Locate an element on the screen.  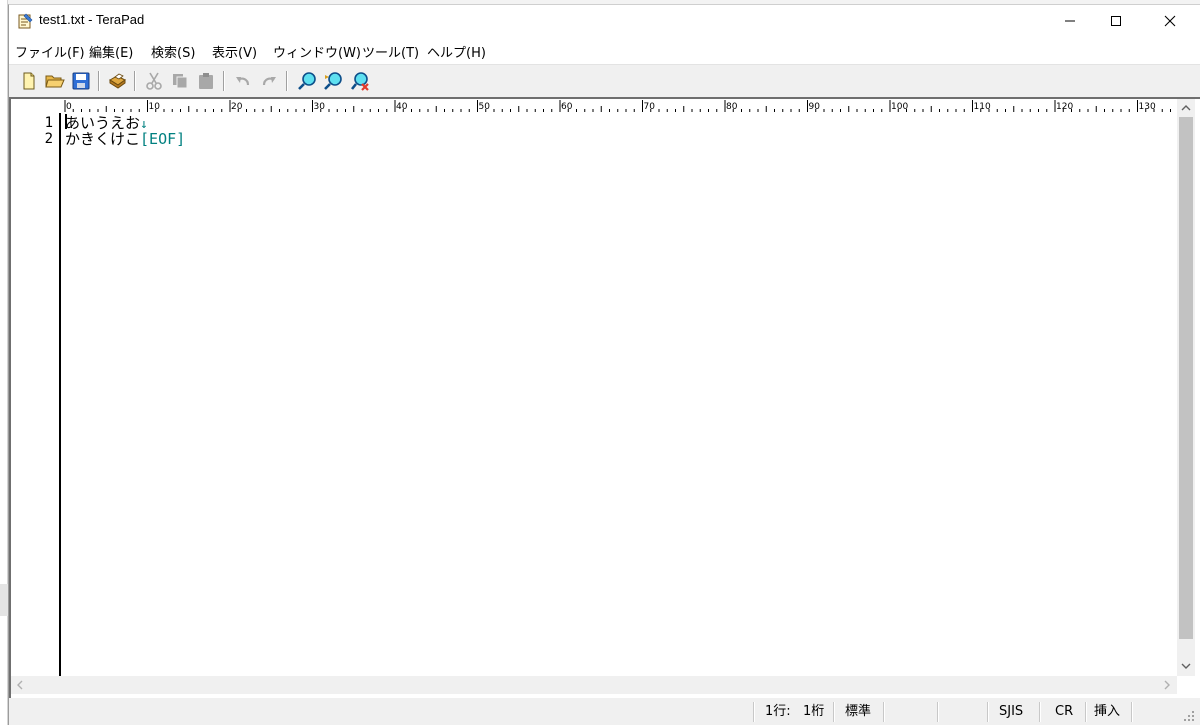
chevron-right-icon is located at coordinates (1167, 685).